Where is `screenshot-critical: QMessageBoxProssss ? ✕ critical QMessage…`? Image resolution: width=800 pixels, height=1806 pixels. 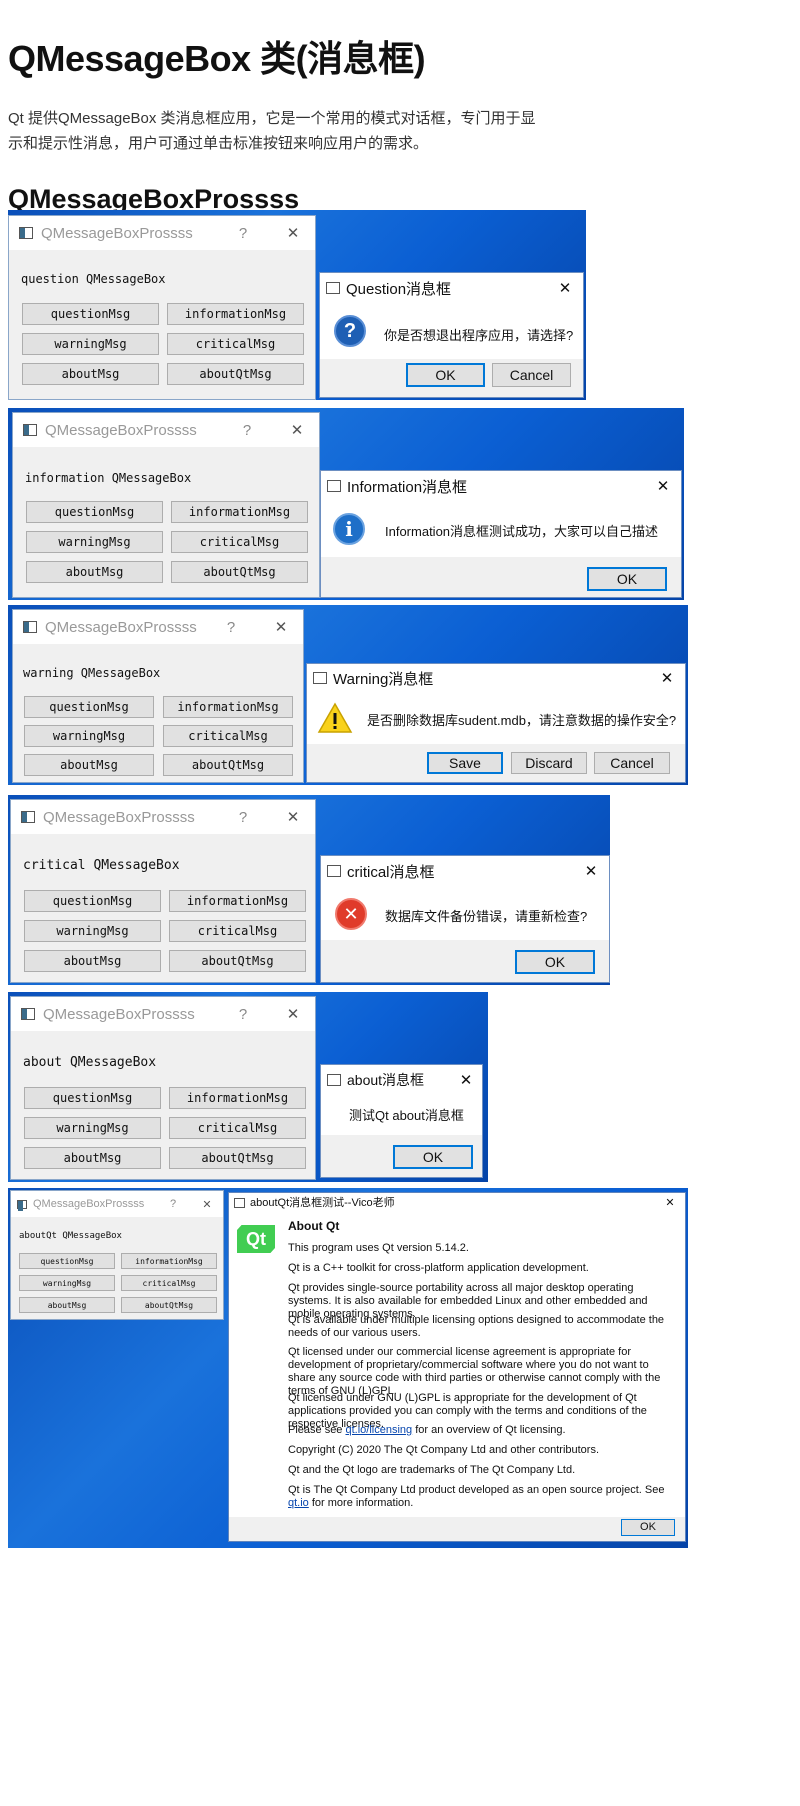
screenshot-critical: QMessageBoxProssss ? ✕ critical QMessage… is located at coordinates (309, 890).